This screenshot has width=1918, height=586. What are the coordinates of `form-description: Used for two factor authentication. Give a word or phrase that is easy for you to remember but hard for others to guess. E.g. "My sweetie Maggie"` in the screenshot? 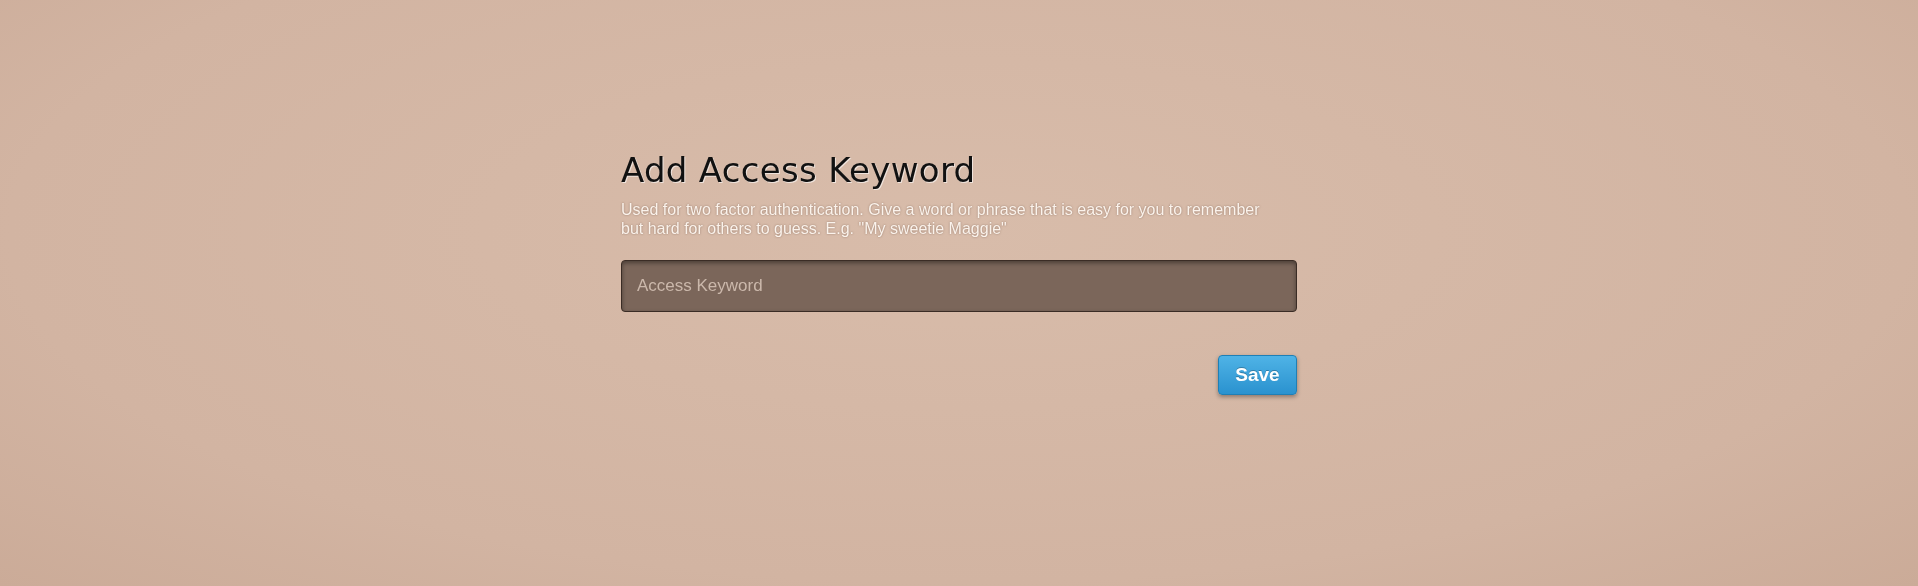 It's located at (941, 219).